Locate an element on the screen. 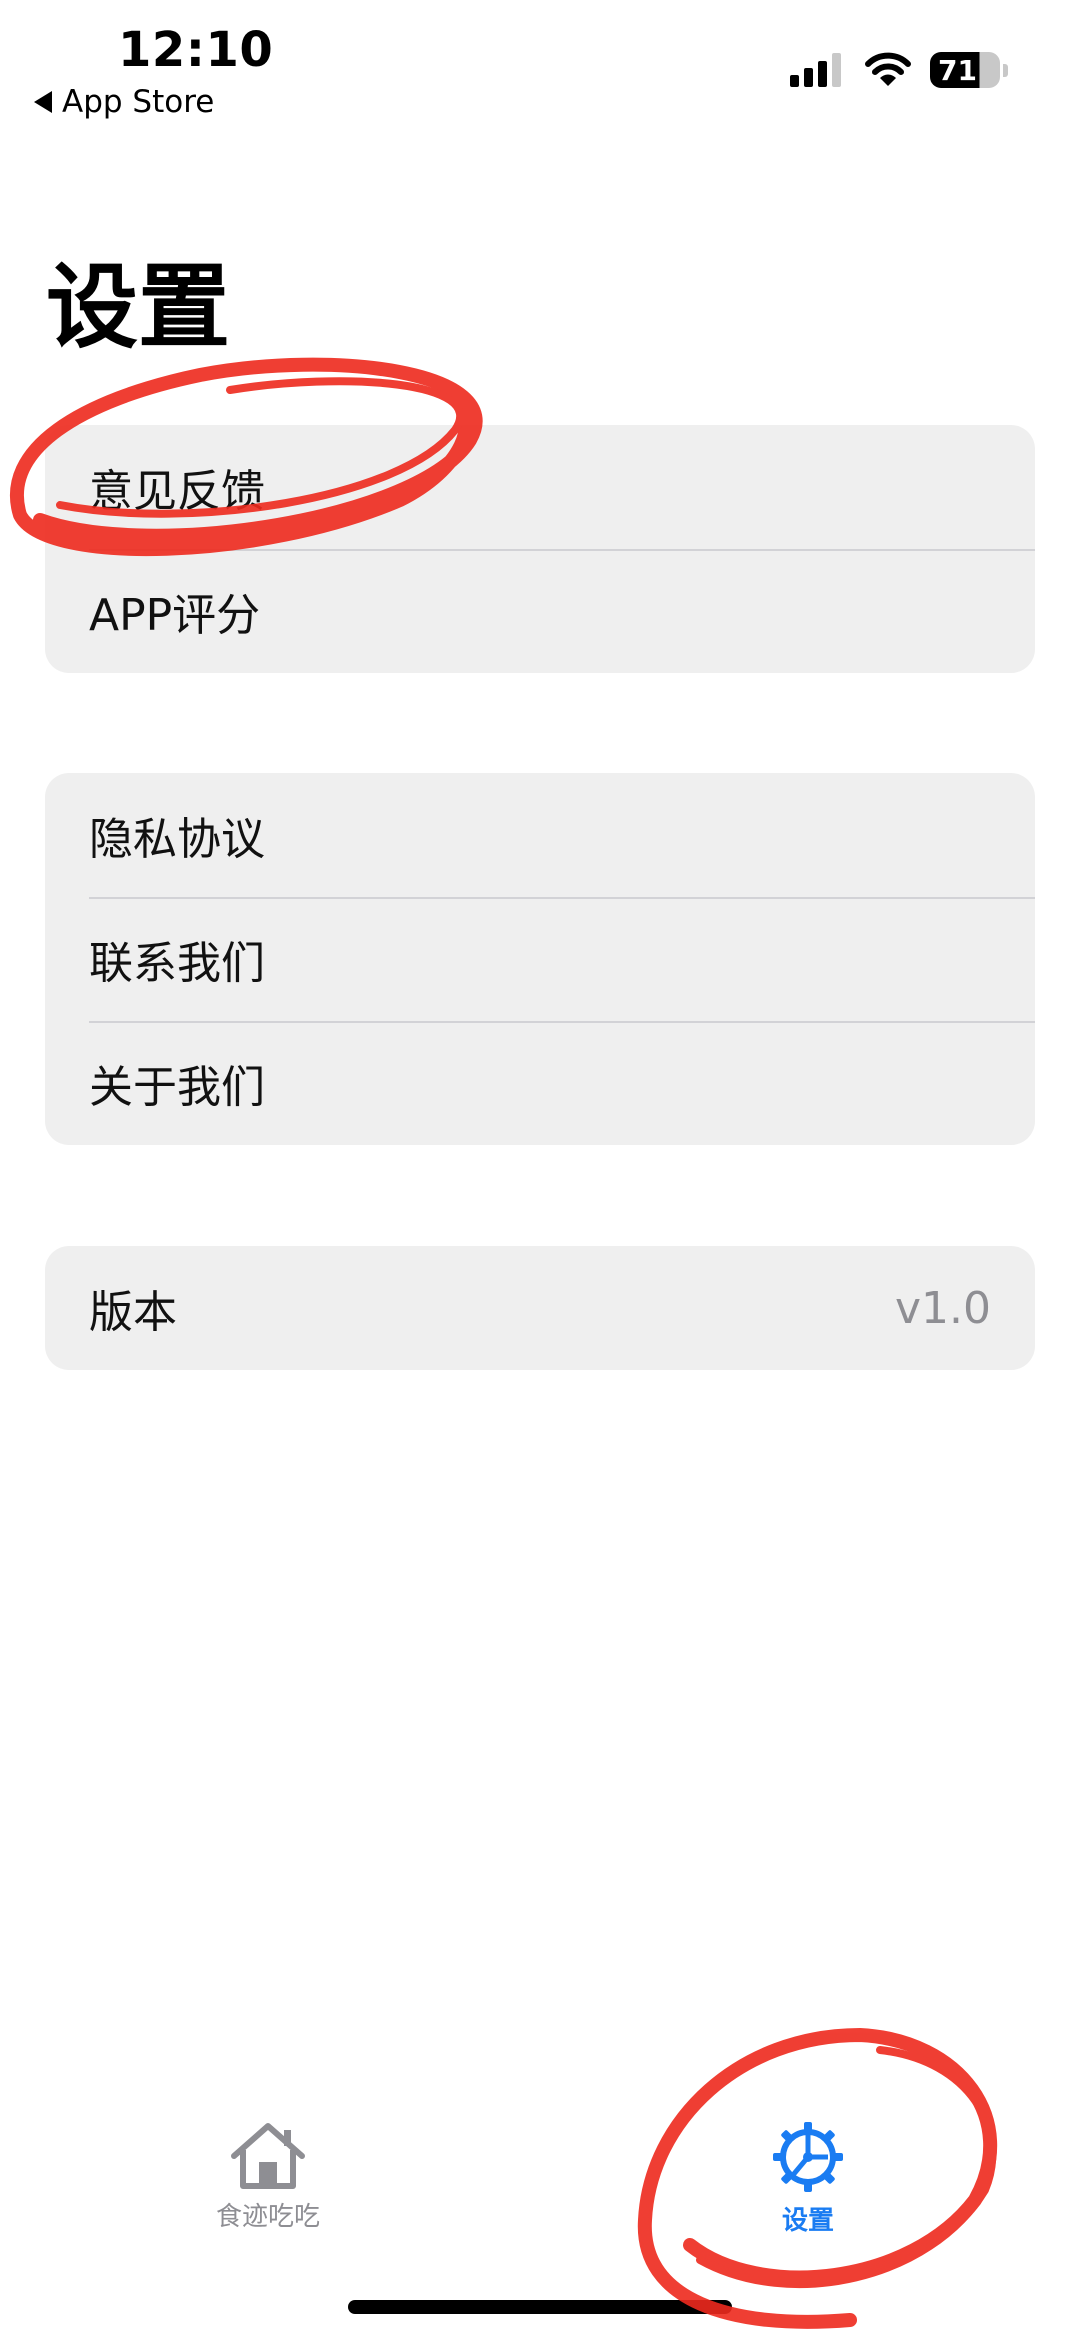  cellular-signal-icon is located at coordinates (815, 70).